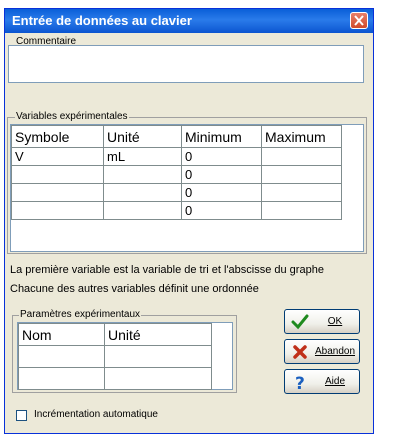  What do you see at coordinates (335, 321) in the screenshot?
I see `ok-button-label: OK` at bounding box center [335, 321].